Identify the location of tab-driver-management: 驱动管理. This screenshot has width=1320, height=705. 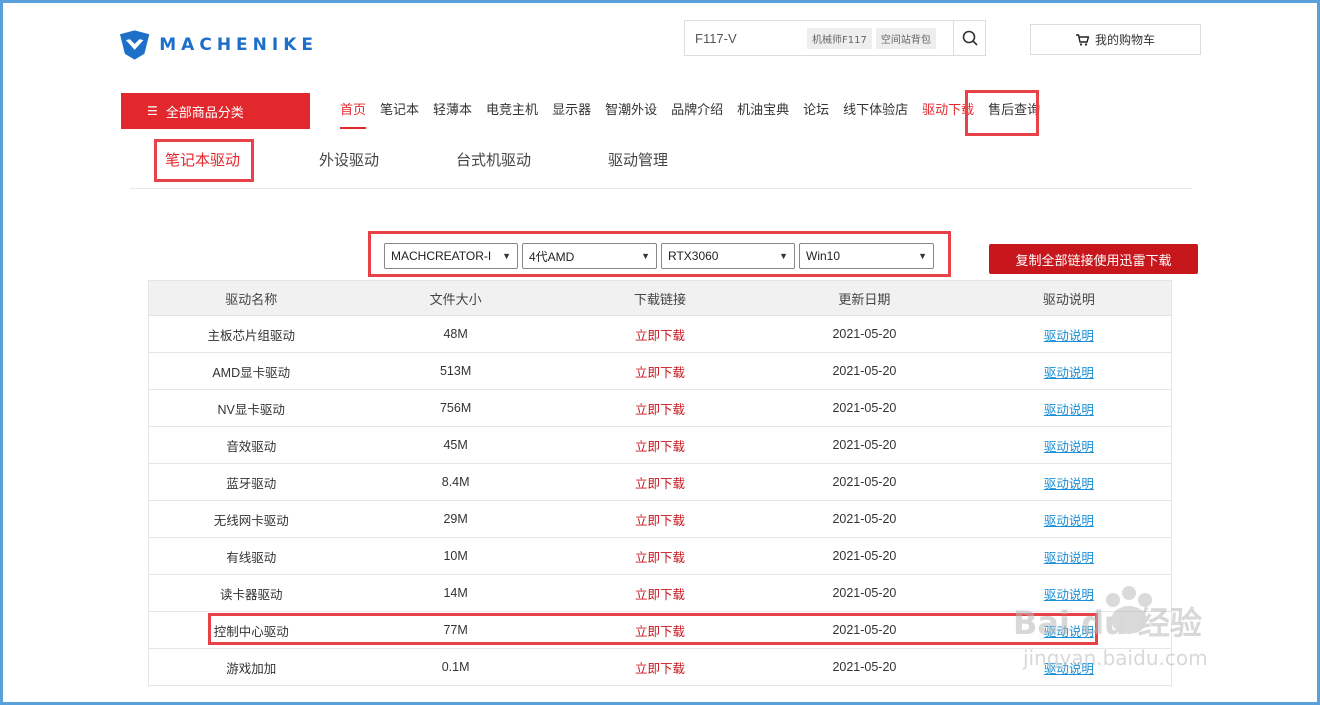
(638, 160).